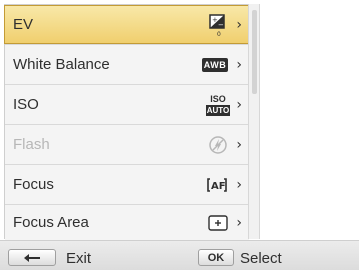 This screenshot has width=359, height=270. What do you see at coordinates (127, 184) in the screenshot?
I see `menu-item-focus: Focus AF ›` at bounding box center [127, 184].